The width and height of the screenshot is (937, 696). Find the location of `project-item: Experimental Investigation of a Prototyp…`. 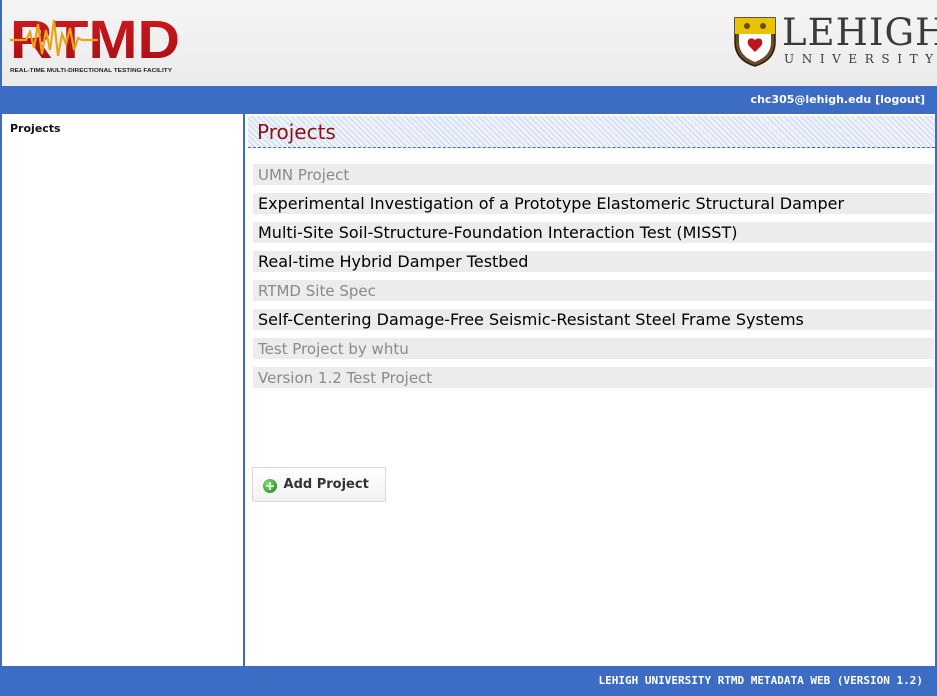

project-item: Experimental Investigation of a Prototyp… is located at coordinates (593, 203).